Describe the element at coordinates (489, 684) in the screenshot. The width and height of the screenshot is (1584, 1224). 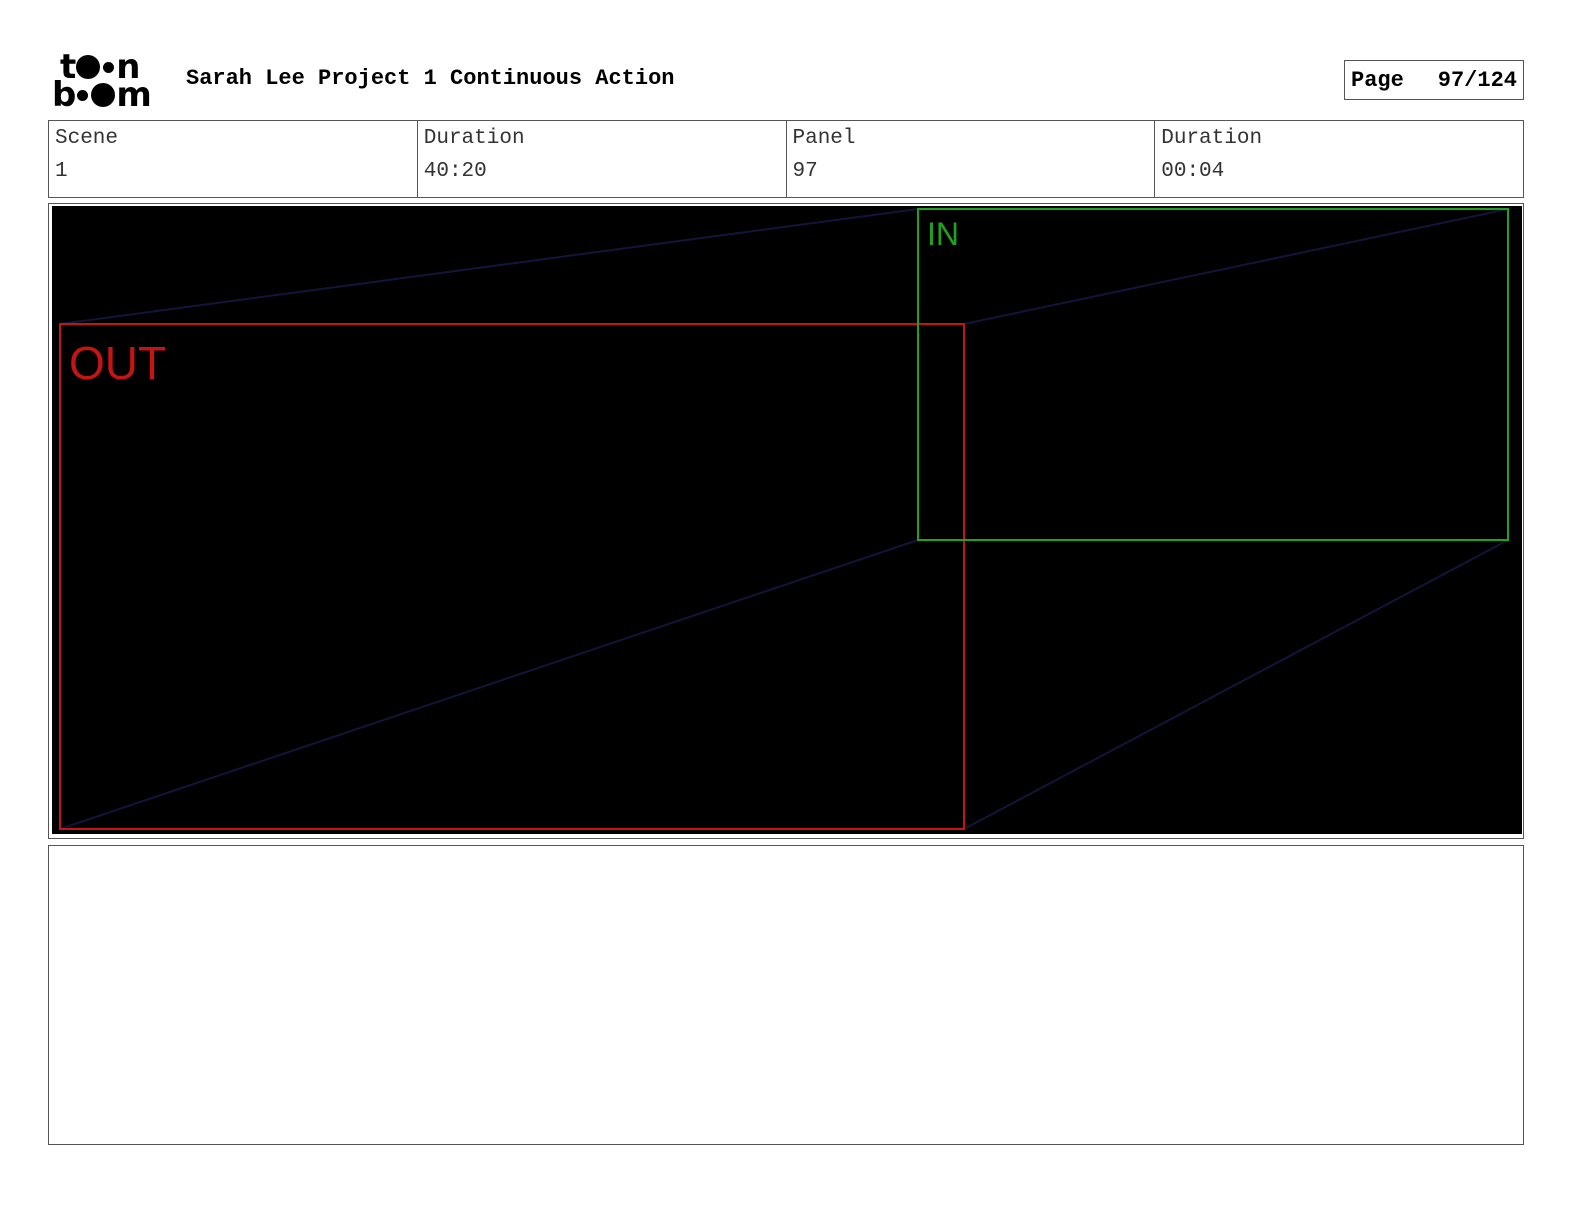
I see `guide-line-bottom-left` at that location.